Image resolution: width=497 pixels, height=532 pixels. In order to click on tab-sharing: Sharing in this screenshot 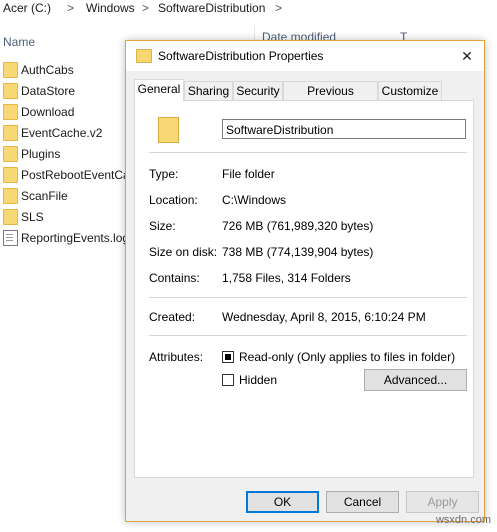, I will do `click(208, 90)`.